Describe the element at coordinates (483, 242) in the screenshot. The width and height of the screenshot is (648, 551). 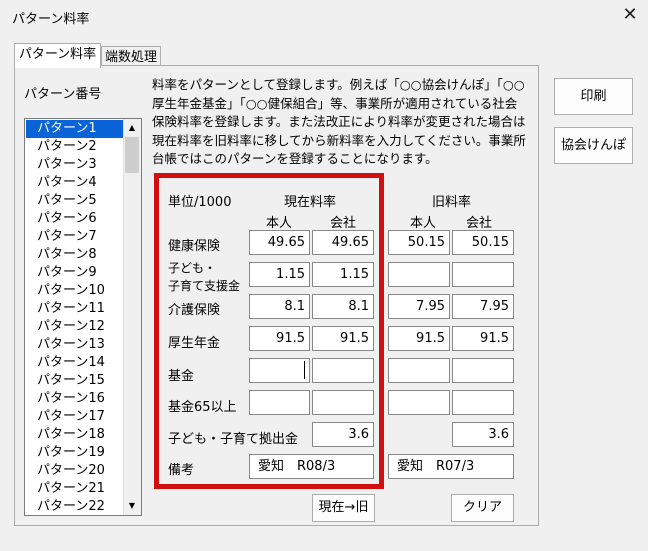
I see `health-old-company-input: 50.15` at that location.